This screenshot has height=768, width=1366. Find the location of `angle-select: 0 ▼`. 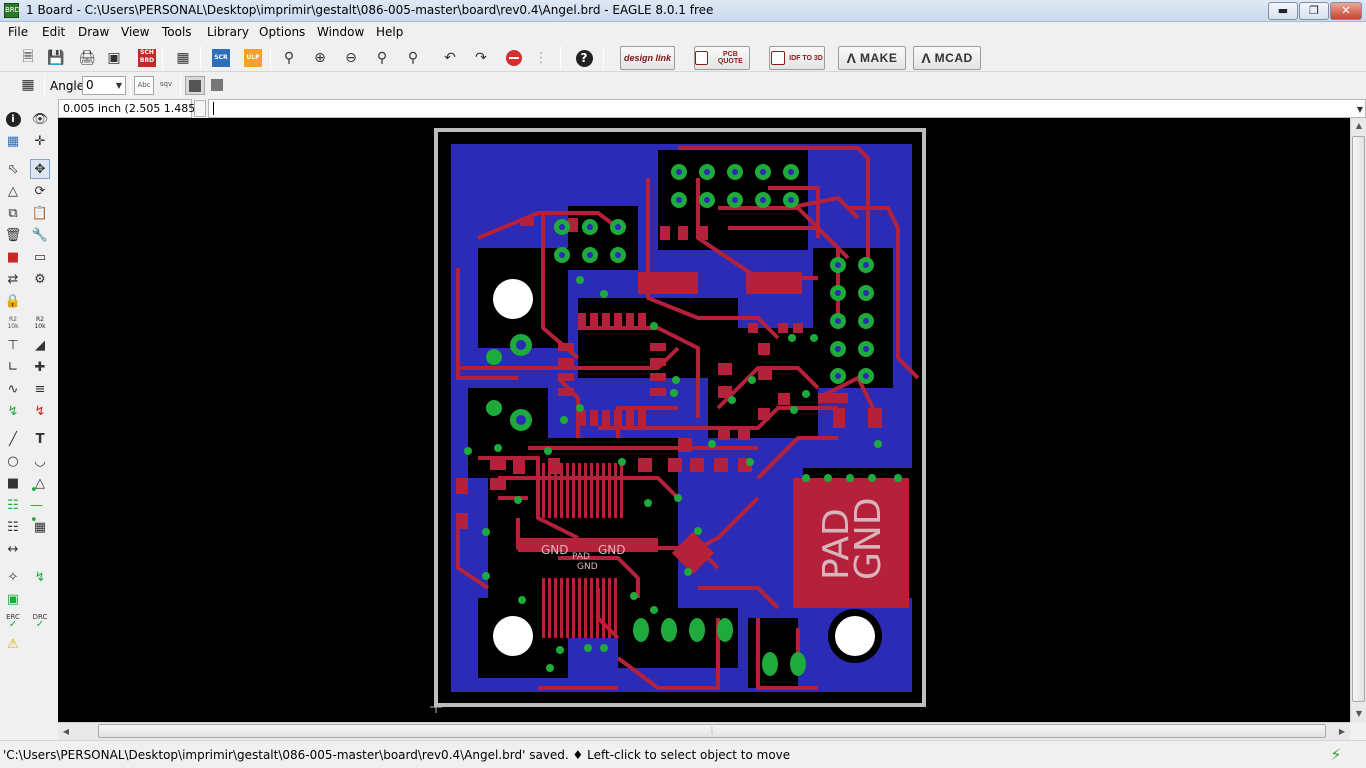

angle-select: 0 ▼ is located at coordinates (104, 85).